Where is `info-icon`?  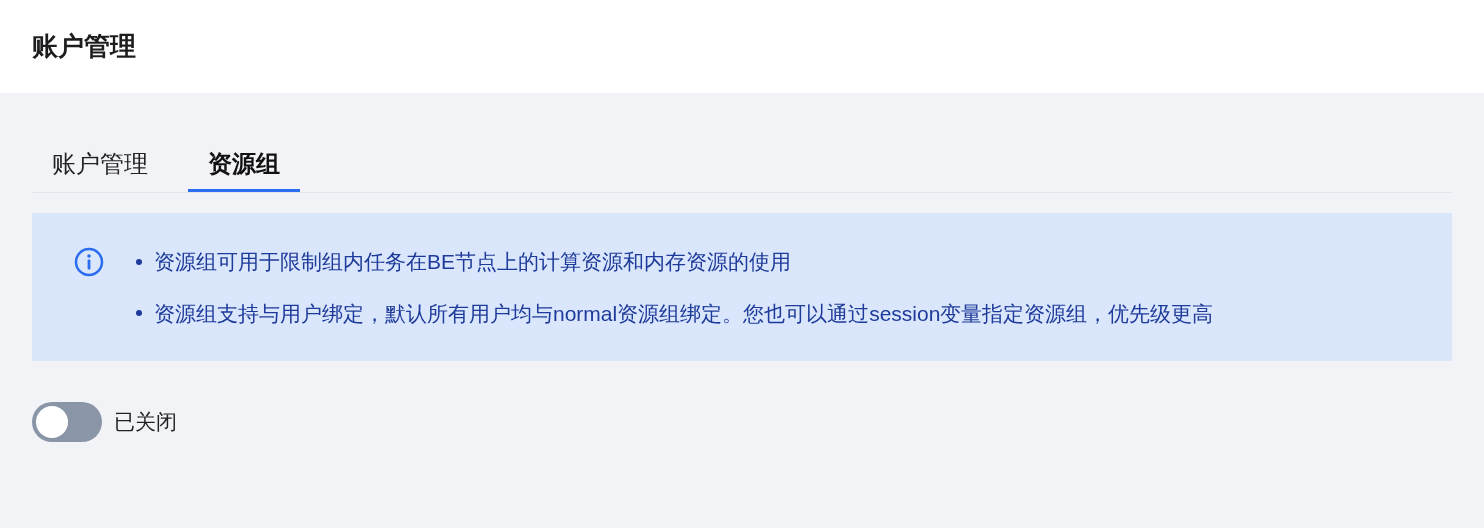 info-icon is located at coordinates (89, 262).